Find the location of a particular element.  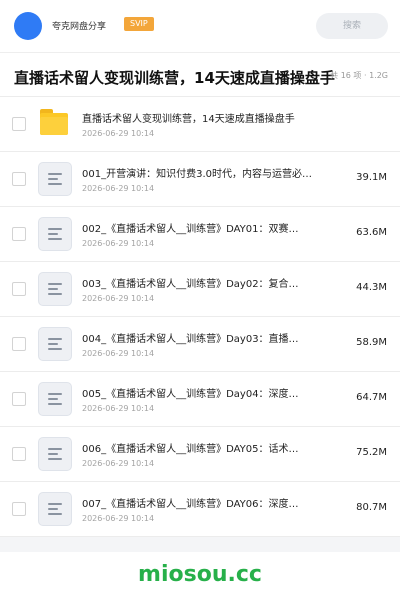

file-size: 44.3M is located at coordinates (371, 287).